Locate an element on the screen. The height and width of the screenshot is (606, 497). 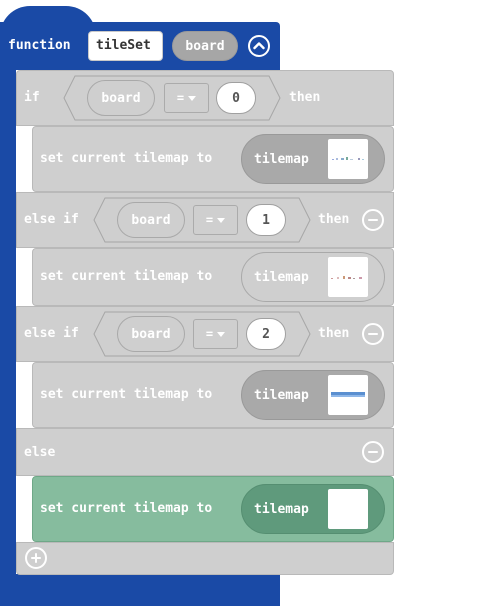
function-name-field: tileSet is located at coordinates (125, 46).